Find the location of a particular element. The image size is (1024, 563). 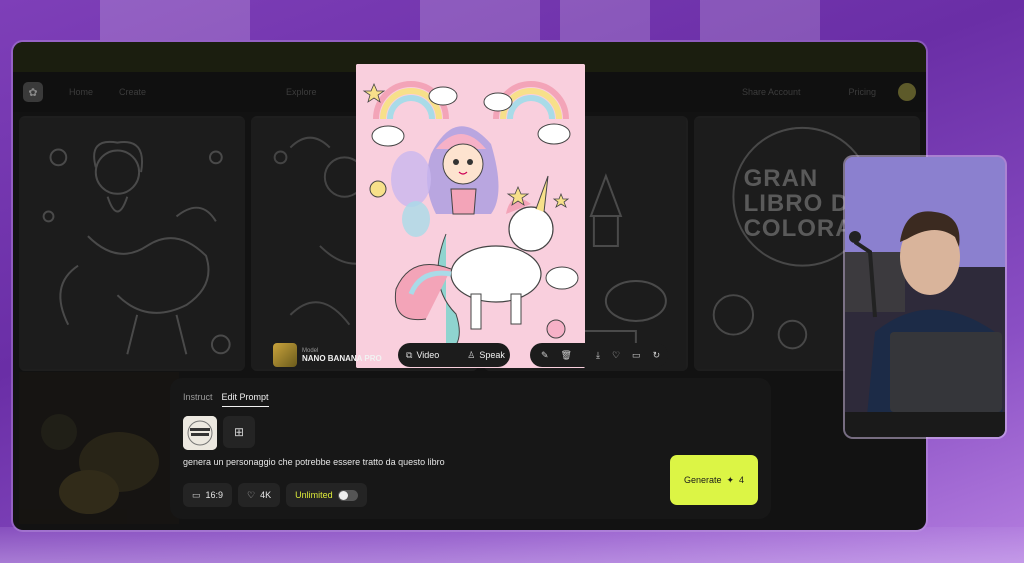

unicorn-mermaid-image is located at coordinates (470, 216).